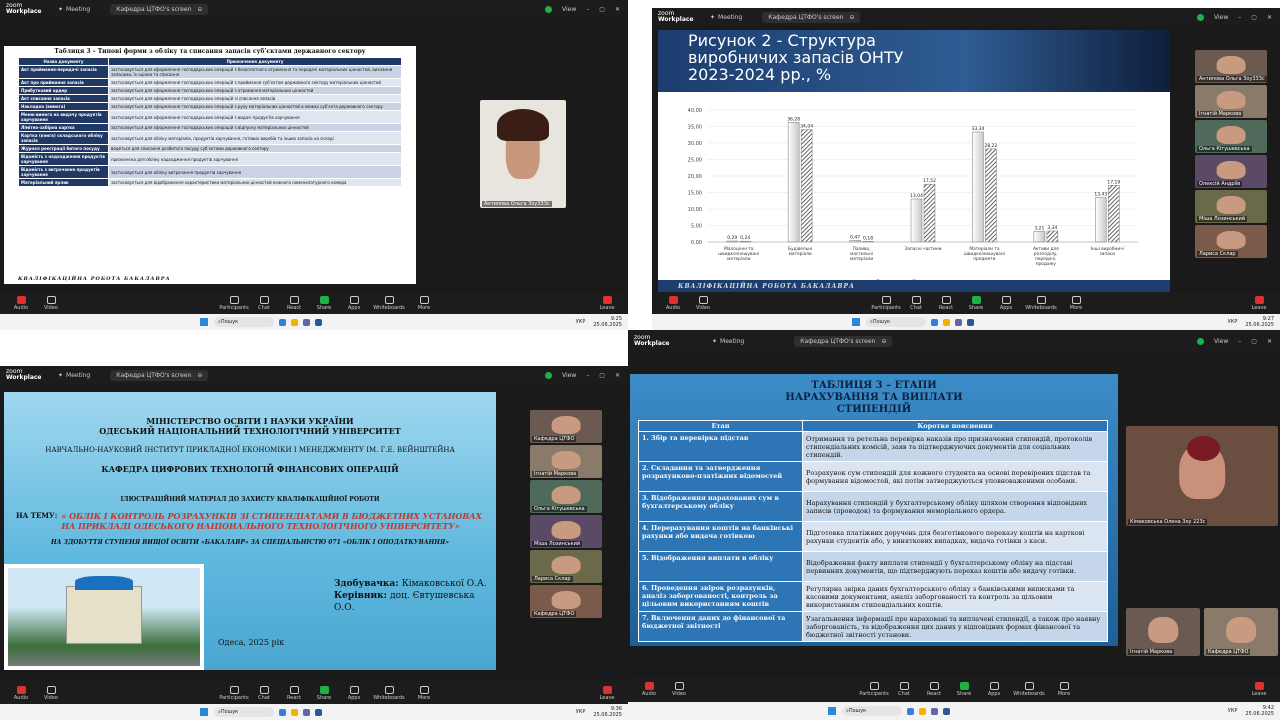 Image resolution: width=1280 pixels, height=720 pixels. What do you see at coordinates (607, 712) in the screenshot?
I see `clock: 9:36 25.06.2025` at bounding box center [607, 712].